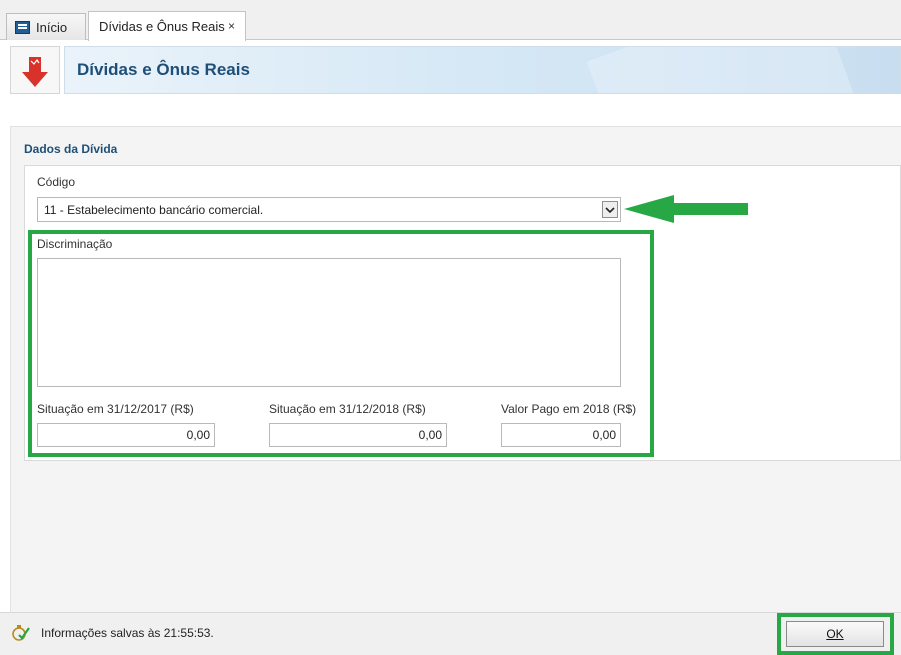 The width and height of the screenshot is (901, 655). Describe the element at coordinates (127, 633) in the screenshot. I see `status-text: Informações salvas às 21:55:53.` at that location.